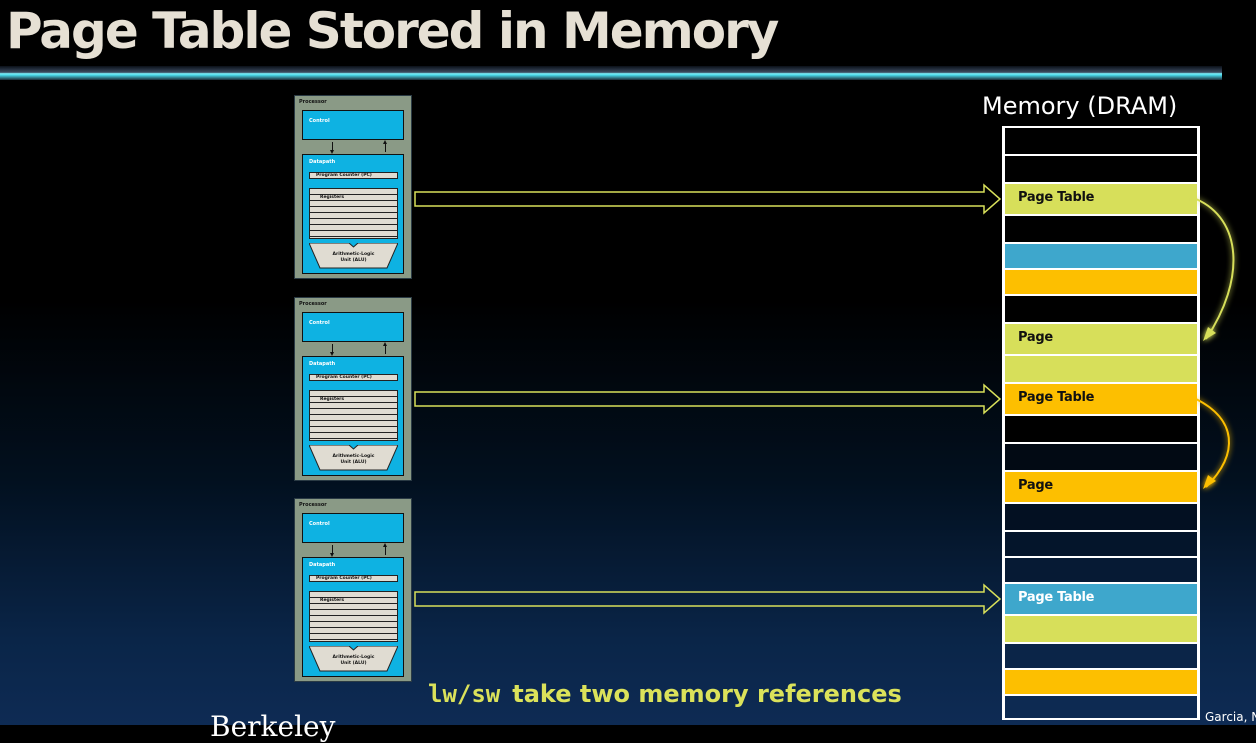  Describe the element at coordinates (1230, 717) in the screenshot. I see `author-credit: Garcia, Nikolić` at that location.